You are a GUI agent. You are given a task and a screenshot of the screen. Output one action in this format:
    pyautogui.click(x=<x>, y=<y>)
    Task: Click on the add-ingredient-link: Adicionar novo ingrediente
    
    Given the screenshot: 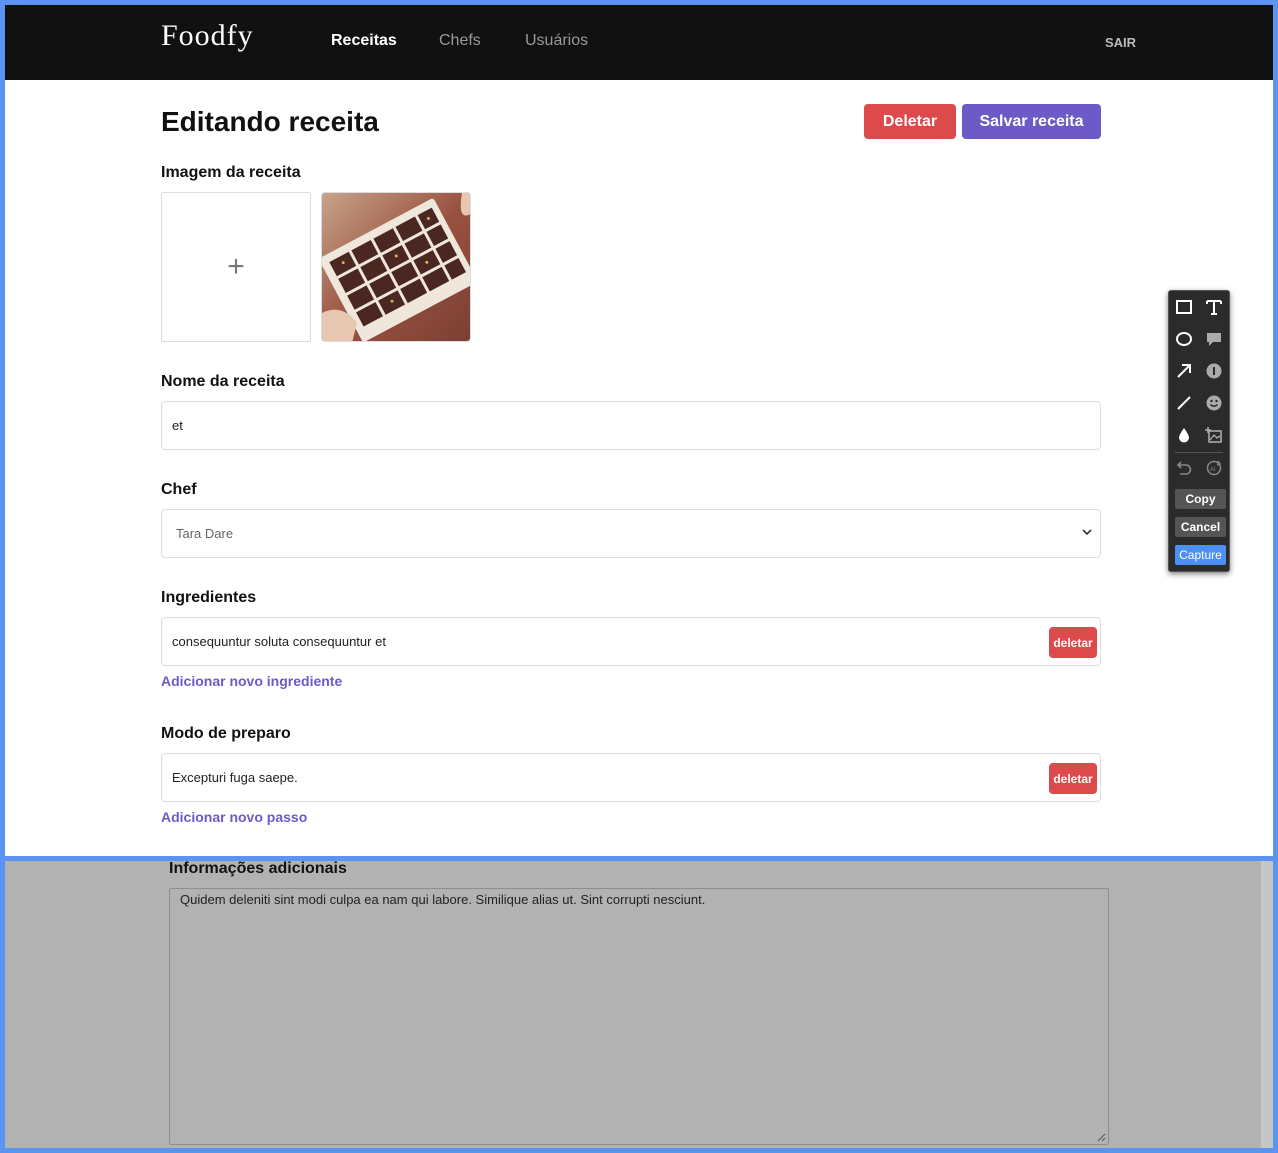 What is the action you would take?
    pyautogui.click(x=251, y=681)
    